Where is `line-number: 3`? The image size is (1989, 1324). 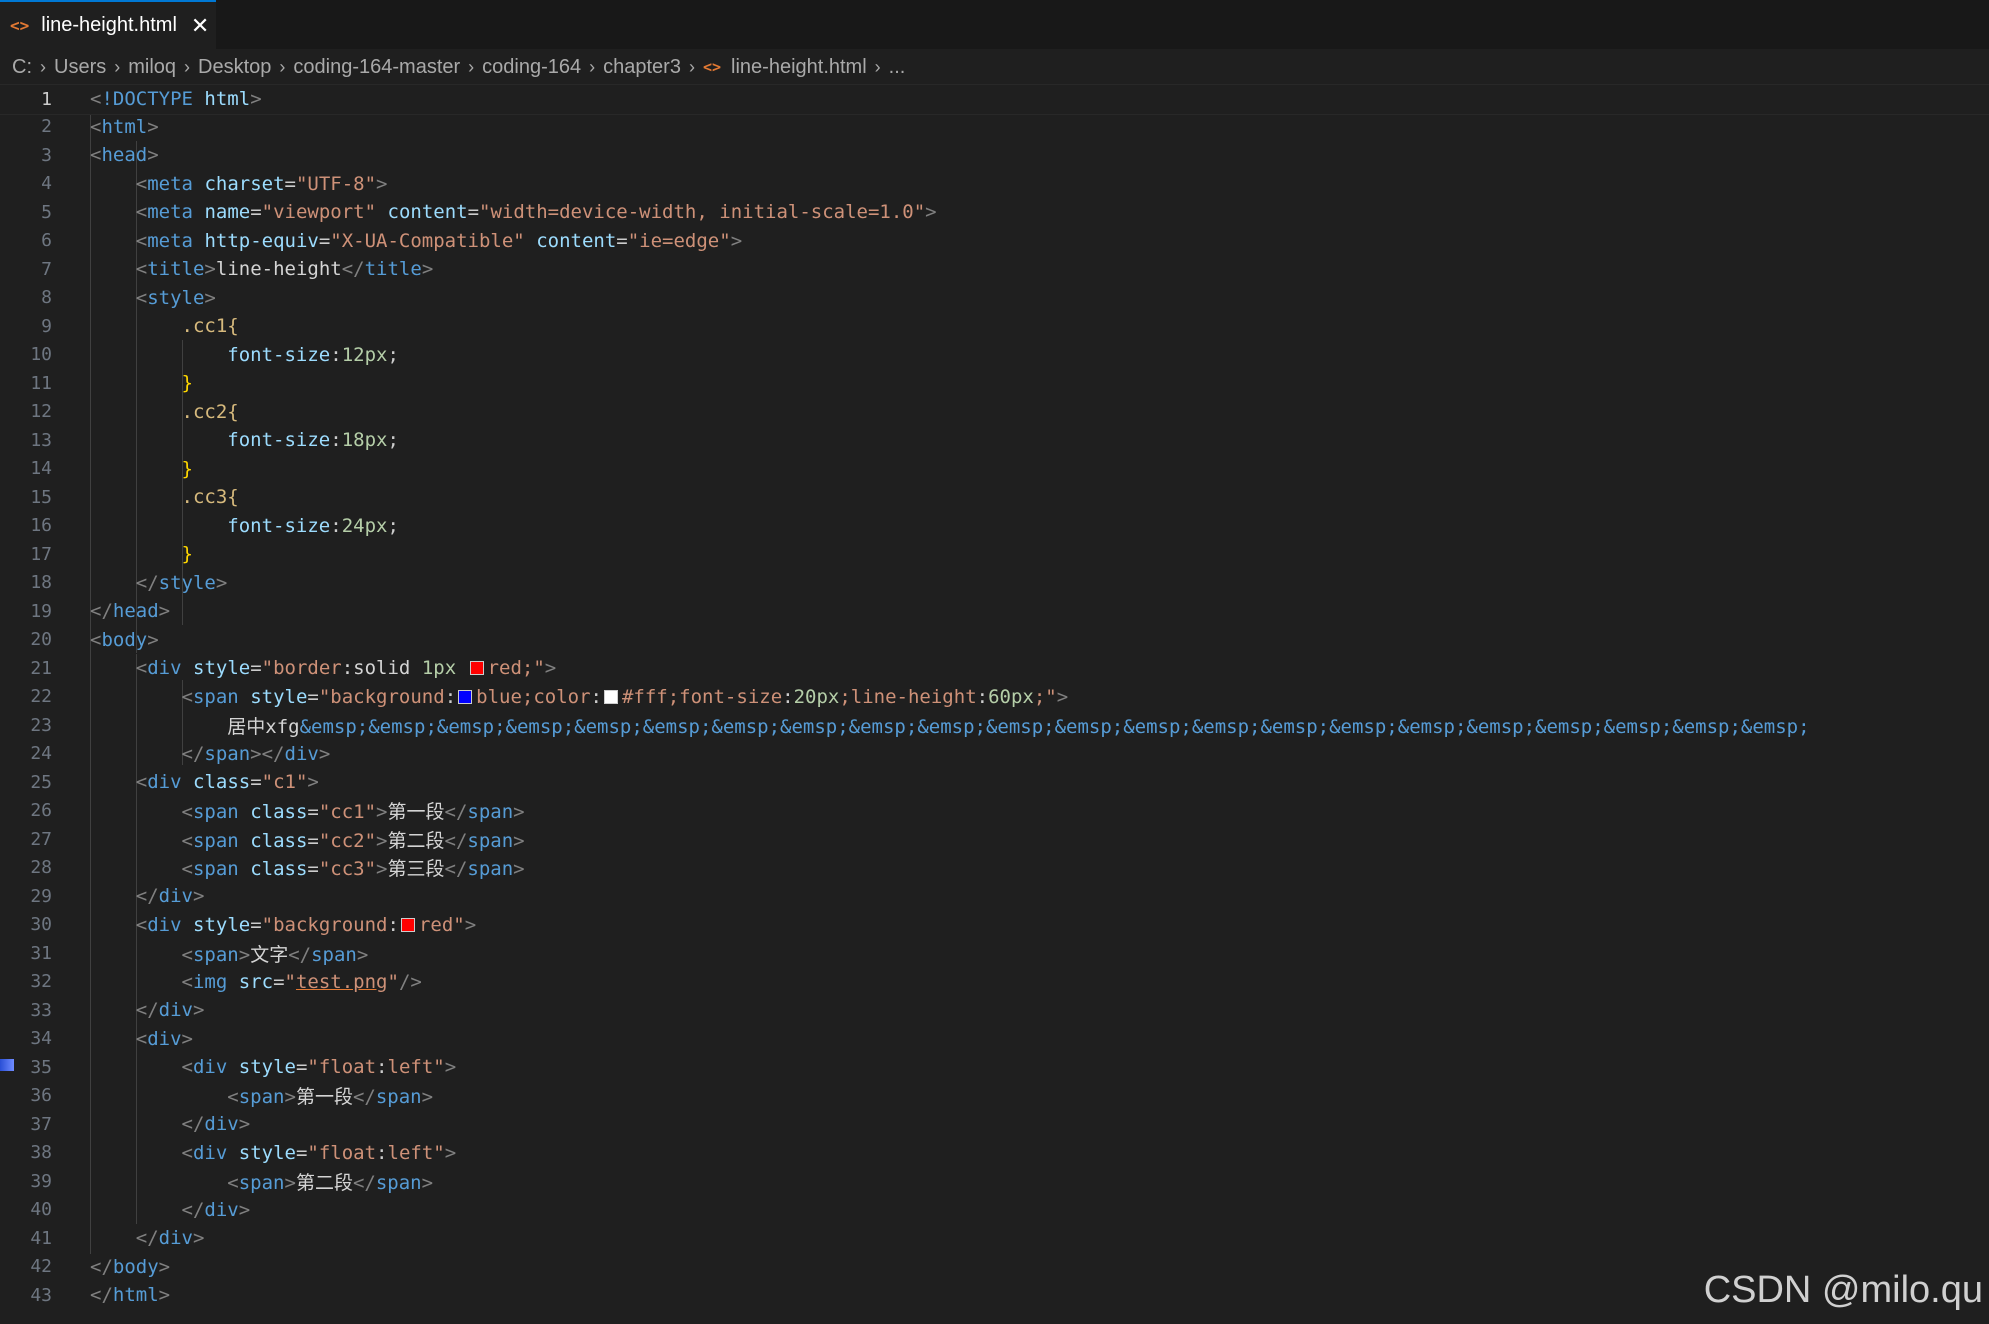 line-number: 3 is located at coordinates (46, 155).